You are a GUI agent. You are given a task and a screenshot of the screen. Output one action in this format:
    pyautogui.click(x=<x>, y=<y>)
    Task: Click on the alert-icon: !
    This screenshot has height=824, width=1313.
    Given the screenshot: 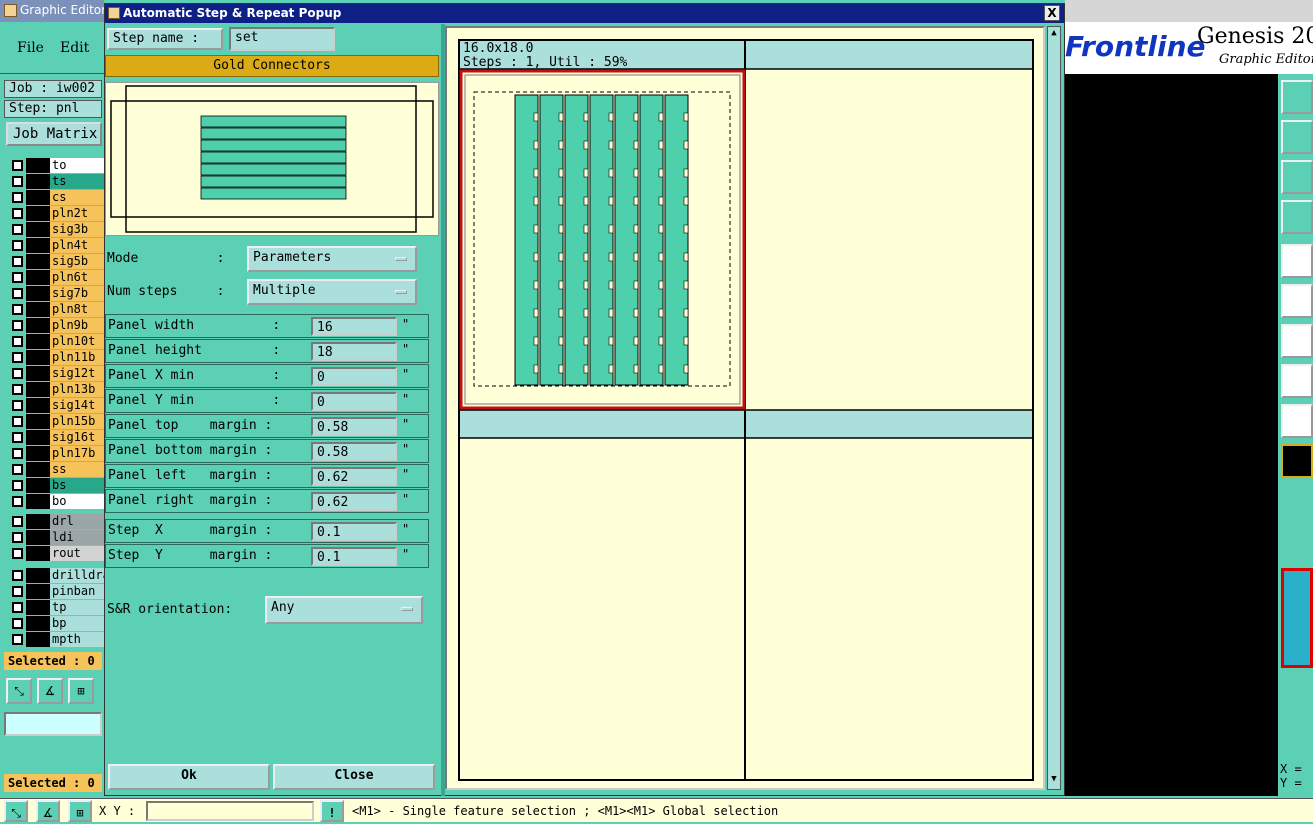 What is the action you would take?
    pyautogui.click(x=332, y=811)
    